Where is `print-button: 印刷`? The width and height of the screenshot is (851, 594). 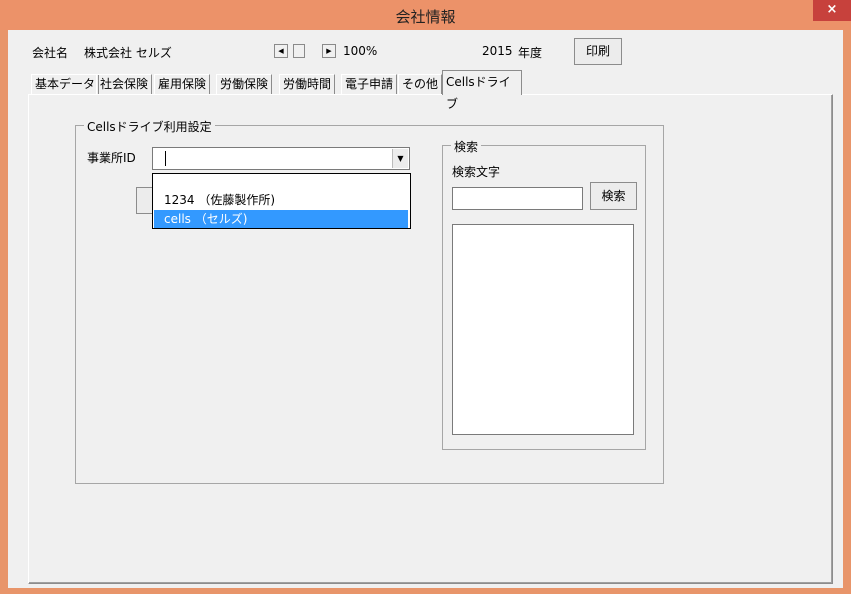
print-button: 印刷 is located at coordinates (598, 51).